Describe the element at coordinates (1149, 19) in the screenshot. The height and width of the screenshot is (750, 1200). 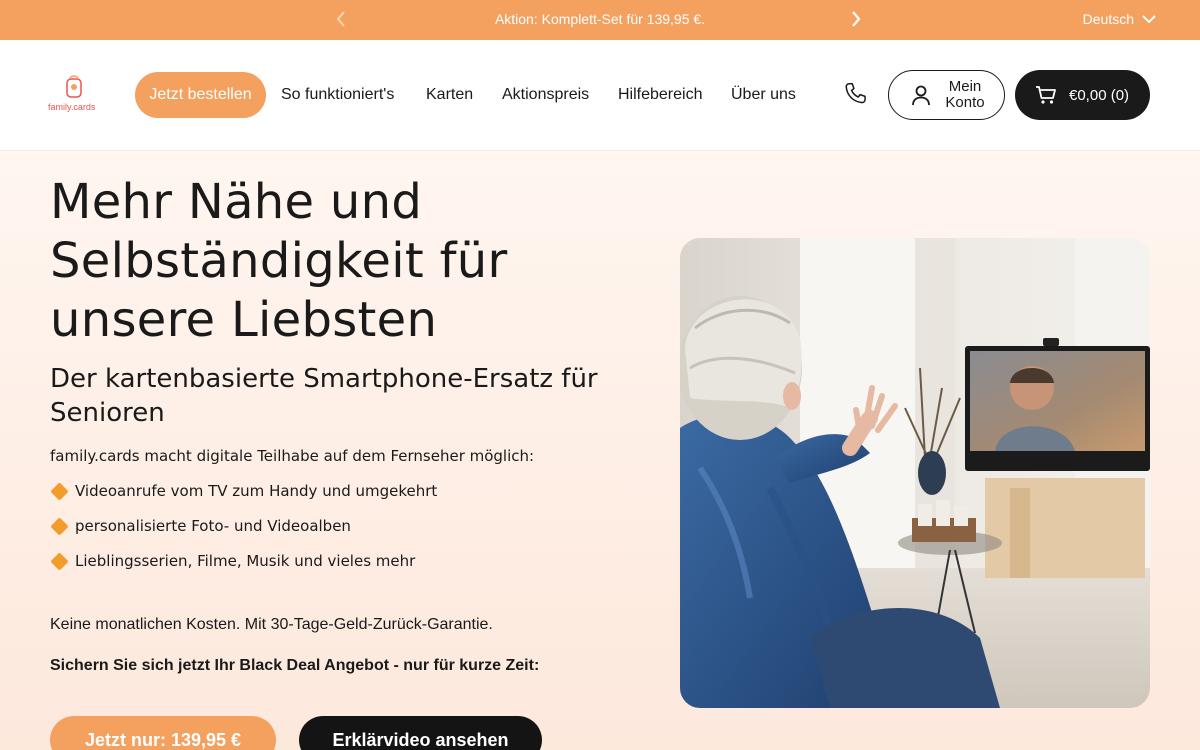
I see `chevron-down-icon` at that location.